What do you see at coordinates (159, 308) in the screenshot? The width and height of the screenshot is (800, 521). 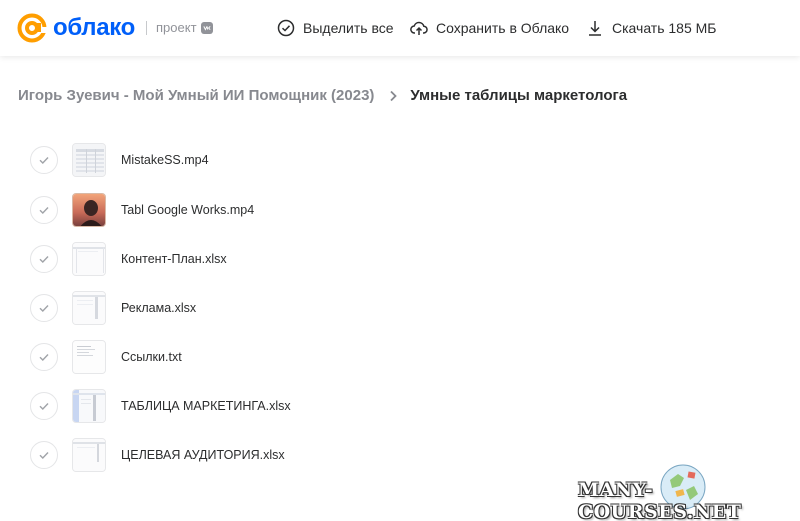 I see `file-name: Реклама.xlsx` at bounding box center [159, 308].